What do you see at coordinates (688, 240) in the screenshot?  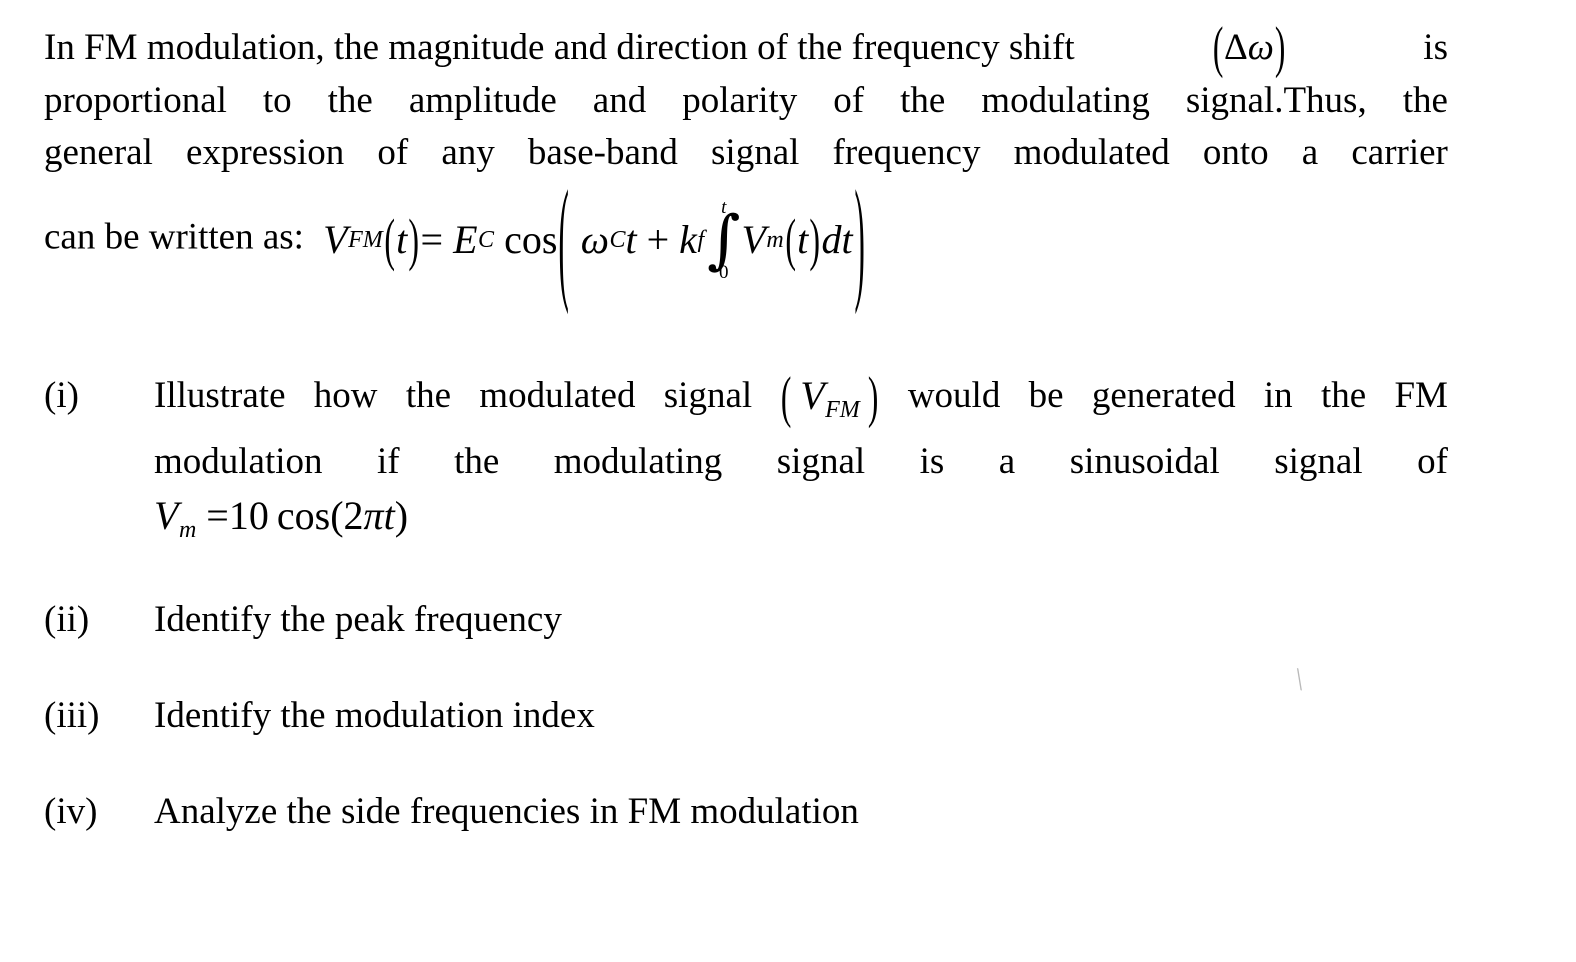 I see `kf-var: k` at bounding box center [688, 240].